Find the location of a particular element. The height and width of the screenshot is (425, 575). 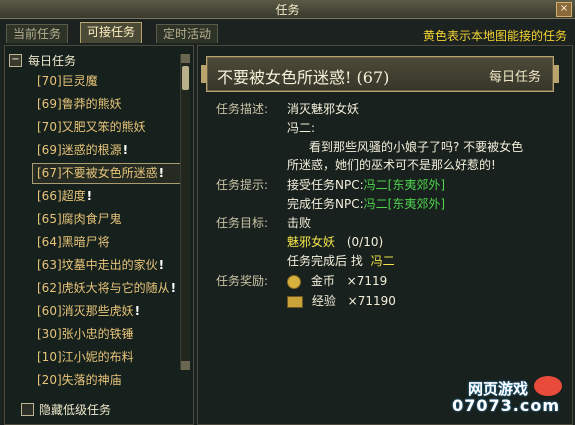

reward-gold: 金币 ×7119 is located at coordinates (337, 280).